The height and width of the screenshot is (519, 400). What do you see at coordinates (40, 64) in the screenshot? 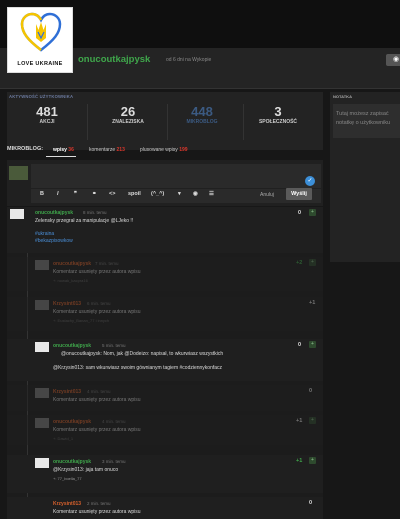
I see `logo-text: LOVE UKRAINE` at bounding box center [40, 64].